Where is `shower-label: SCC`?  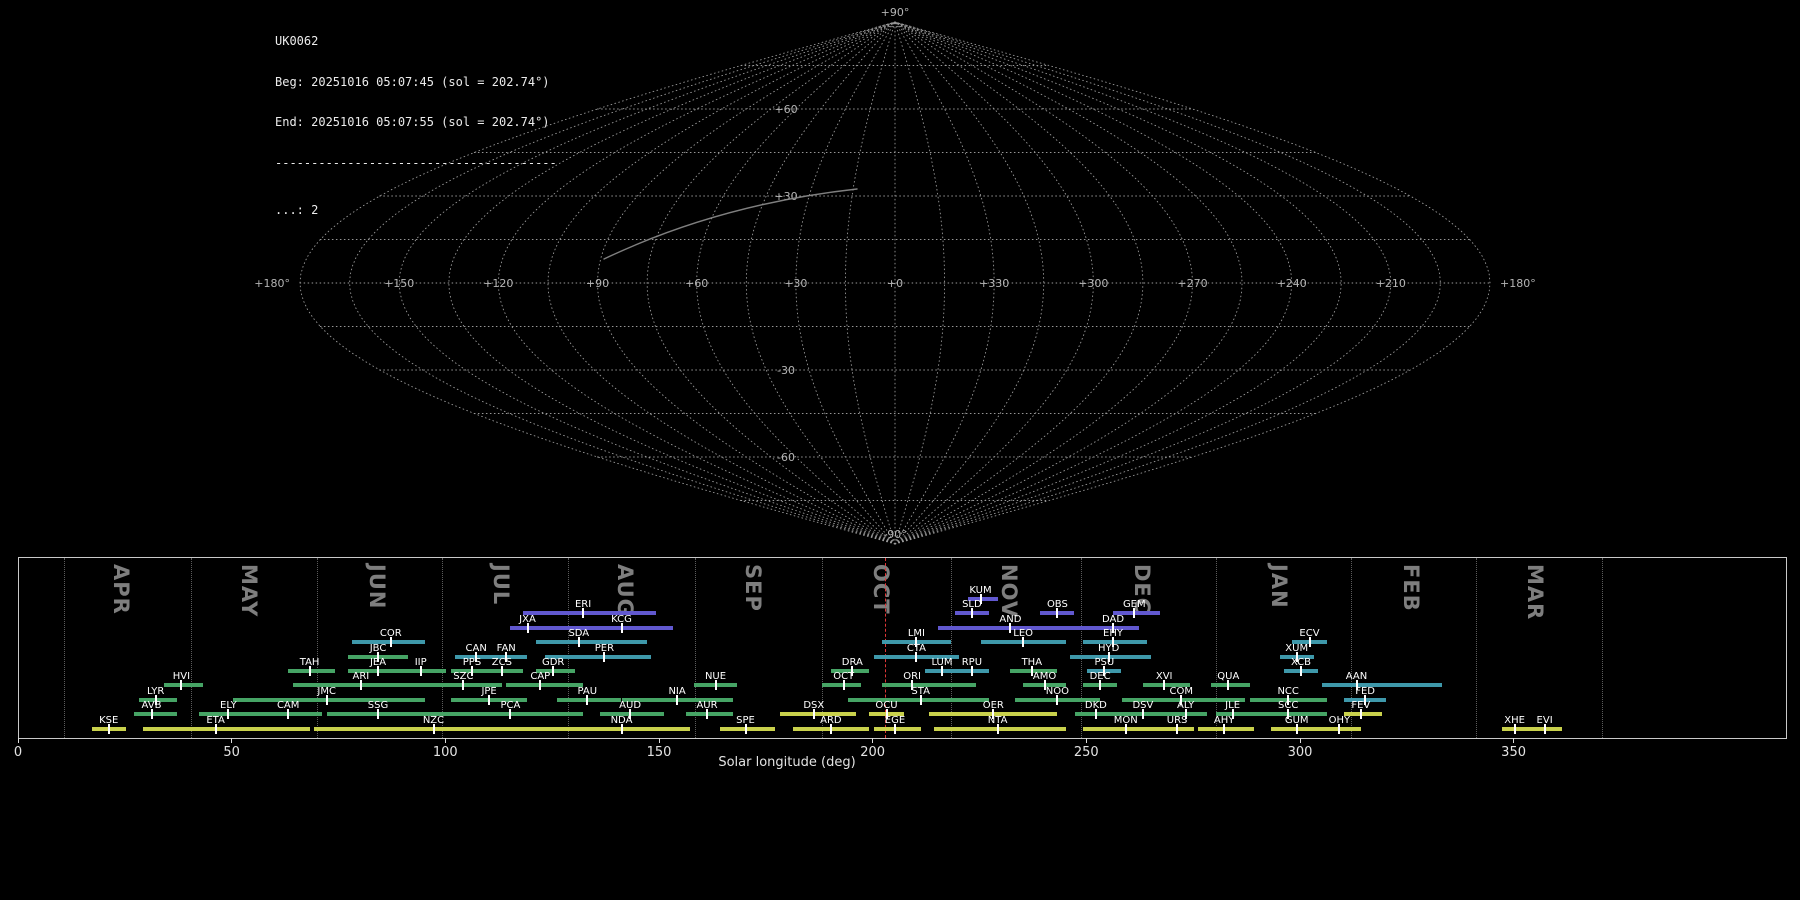 shower-label: SCC is located at coordinates (1288, 706).